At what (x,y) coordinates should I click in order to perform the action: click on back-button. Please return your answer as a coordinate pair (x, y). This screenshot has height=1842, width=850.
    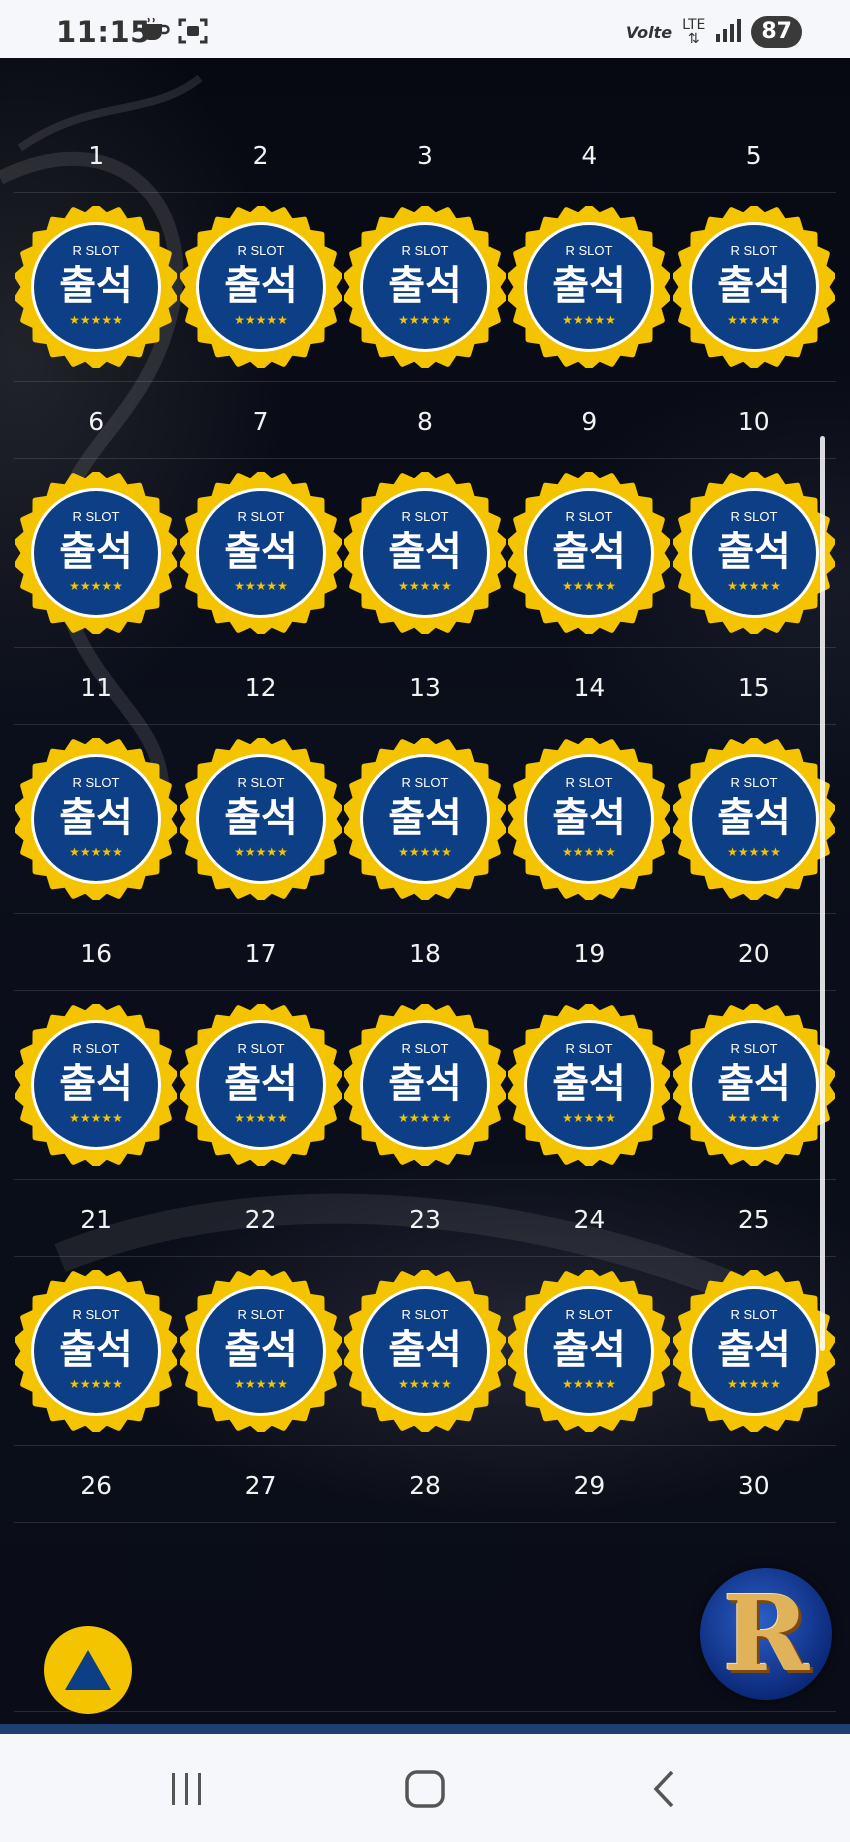
    Looking at the image, I should click on (664, 1789).